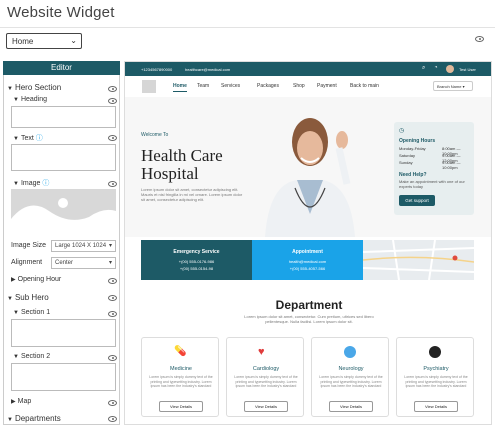  I want to click on brain-icon, so click(350, 352).